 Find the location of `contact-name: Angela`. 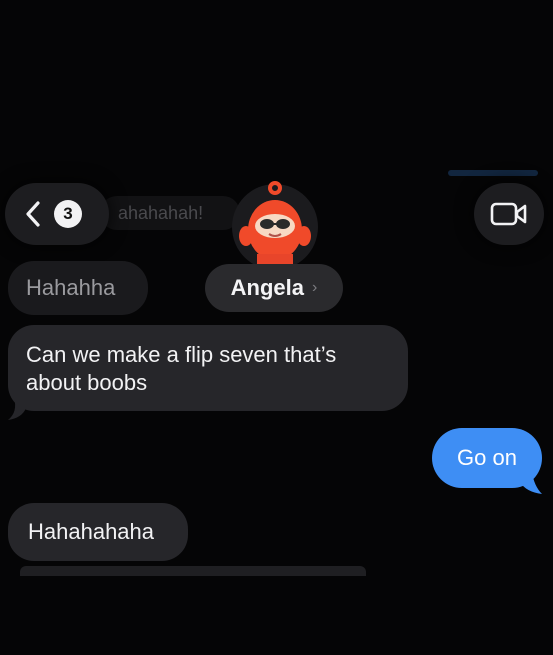

contact-name: Angela is located at coordinates (267, 287).